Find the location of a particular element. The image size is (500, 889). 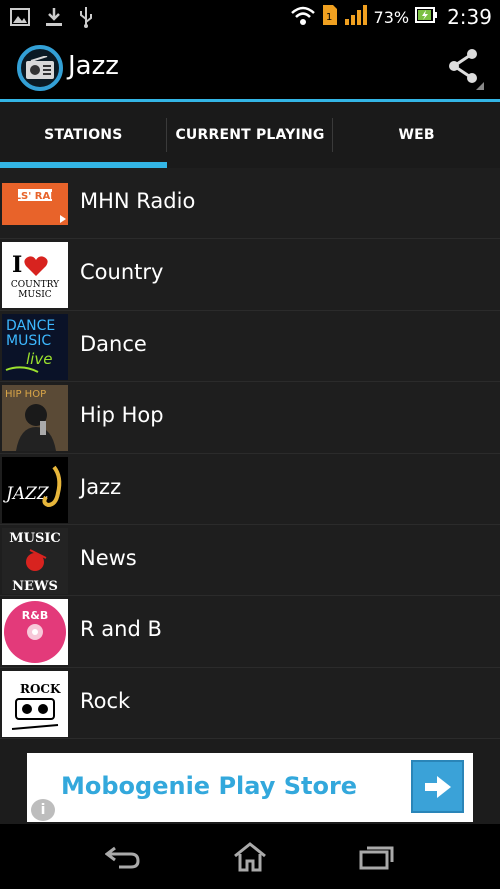

tab-stations-label: STATIONS is located at coordinates (83, 135).